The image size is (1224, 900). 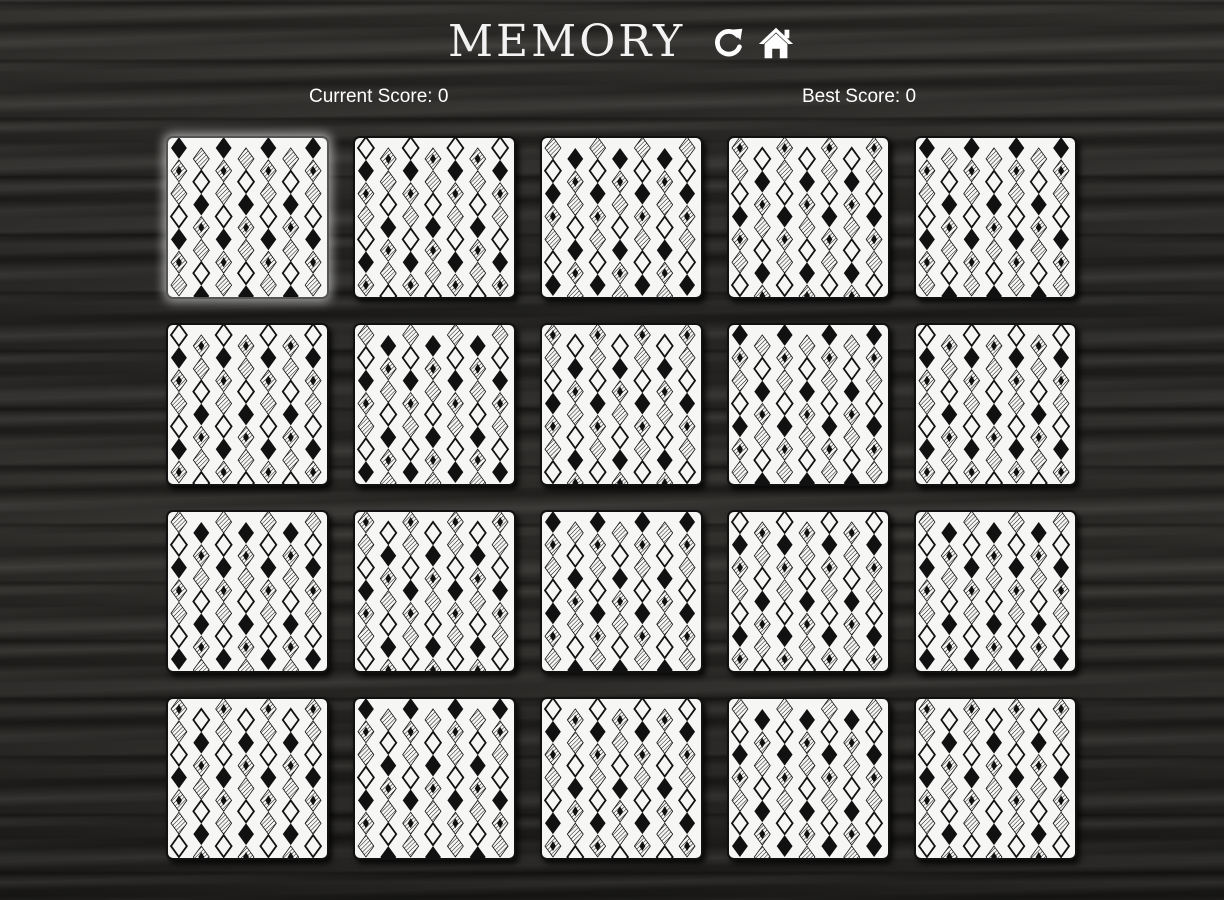 I want to click on header: MEMORY, so click(x=612, y=44).